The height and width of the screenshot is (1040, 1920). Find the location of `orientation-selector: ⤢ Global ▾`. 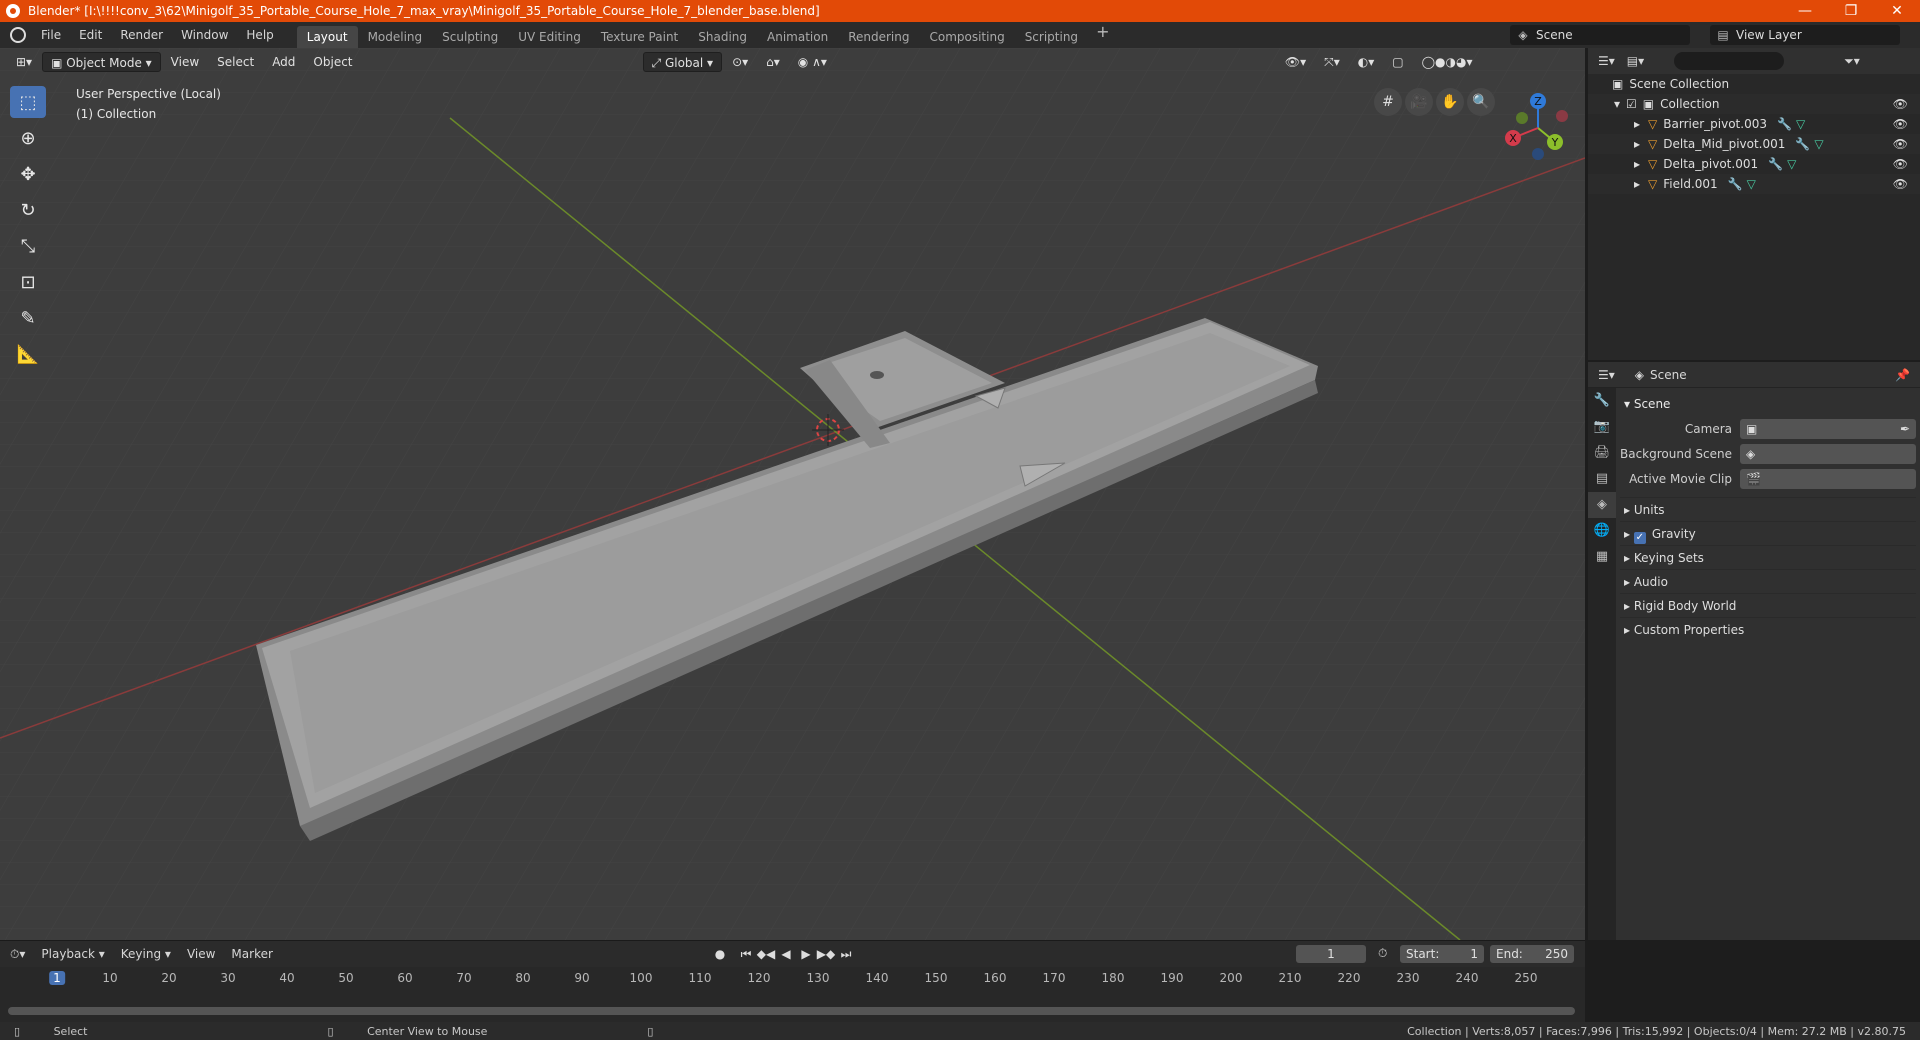

orientation-selector: ⤢ Global ▾ is located at coordinates (682, 62).